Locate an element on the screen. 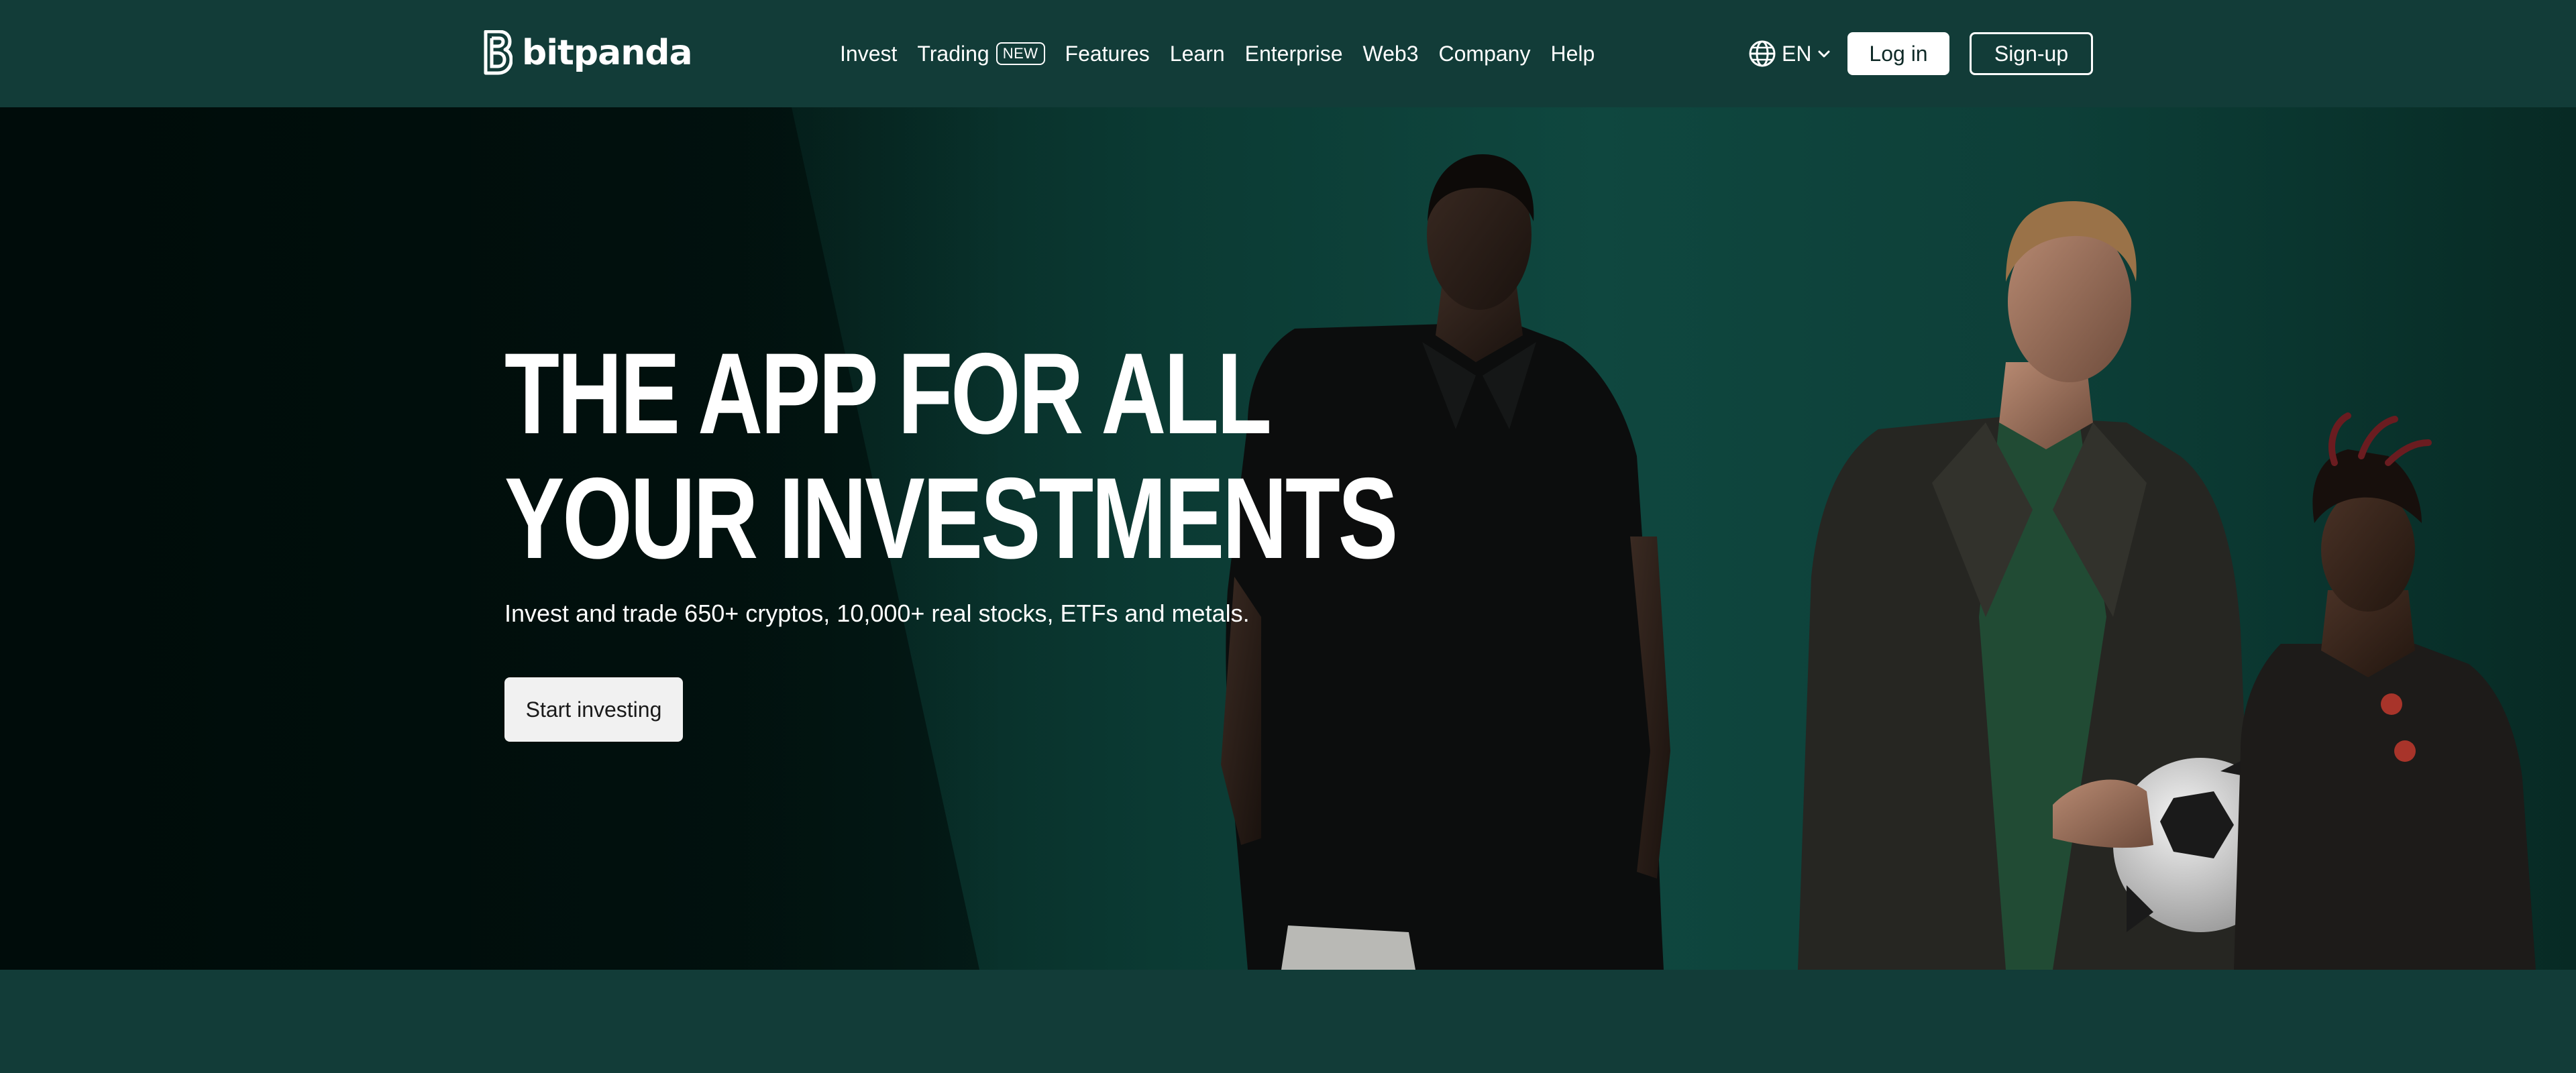  hero-headline: THE APP FOR ALL YOUR INVESTMENTS is located at coordinates (951, 456).